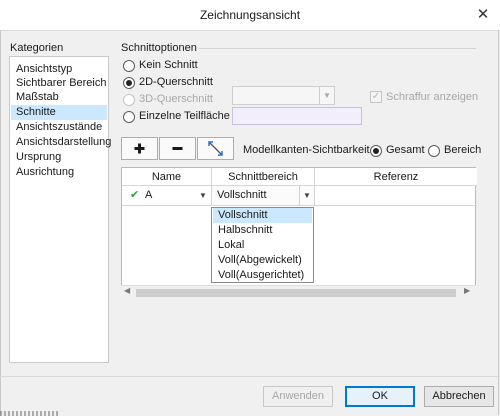  Describe the element at coordinates (59, 157) in the screenshot. I see `category-ursprung: Ursprung` at that location.